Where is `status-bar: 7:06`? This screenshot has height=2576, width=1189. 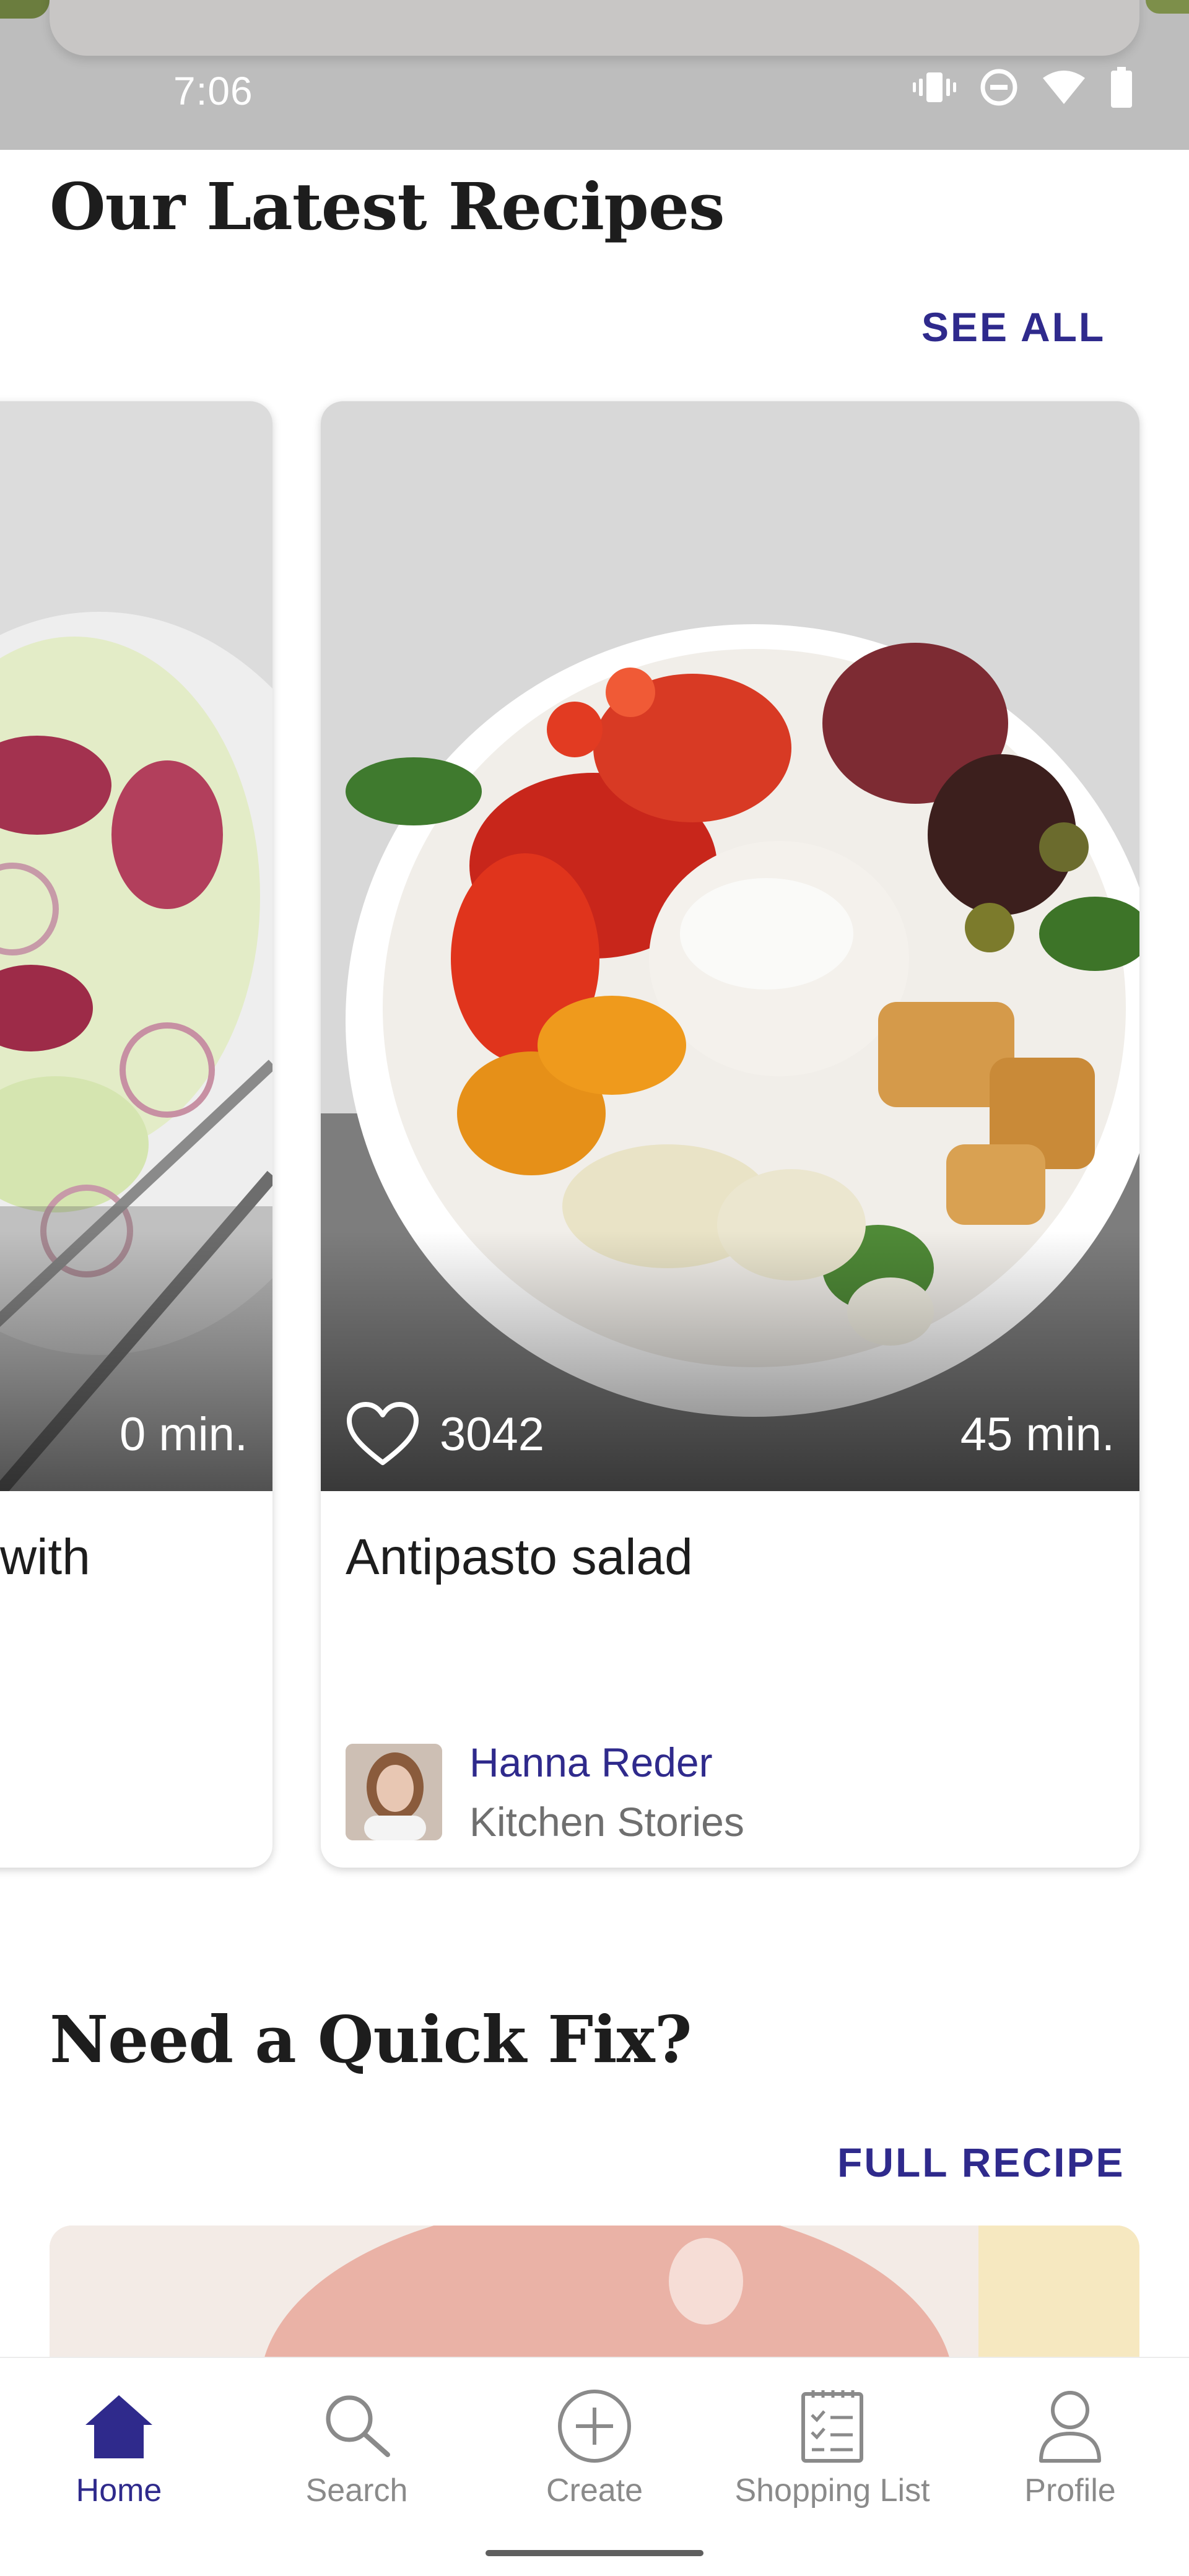
status-bar: 7:06 is located at coordinates (594, 75).